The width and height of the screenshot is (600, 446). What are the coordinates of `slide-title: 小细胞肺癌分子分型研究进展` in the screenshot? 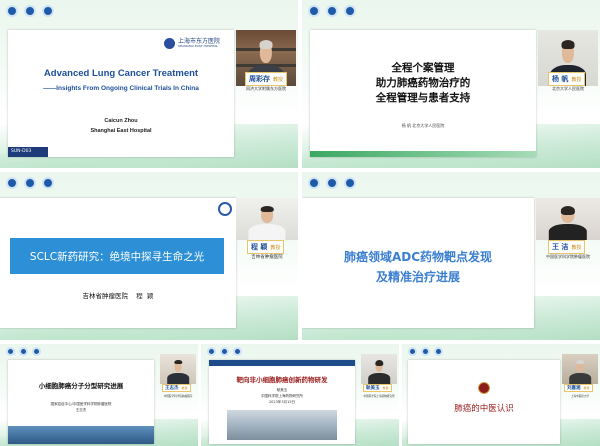 It's located at (81, 386).